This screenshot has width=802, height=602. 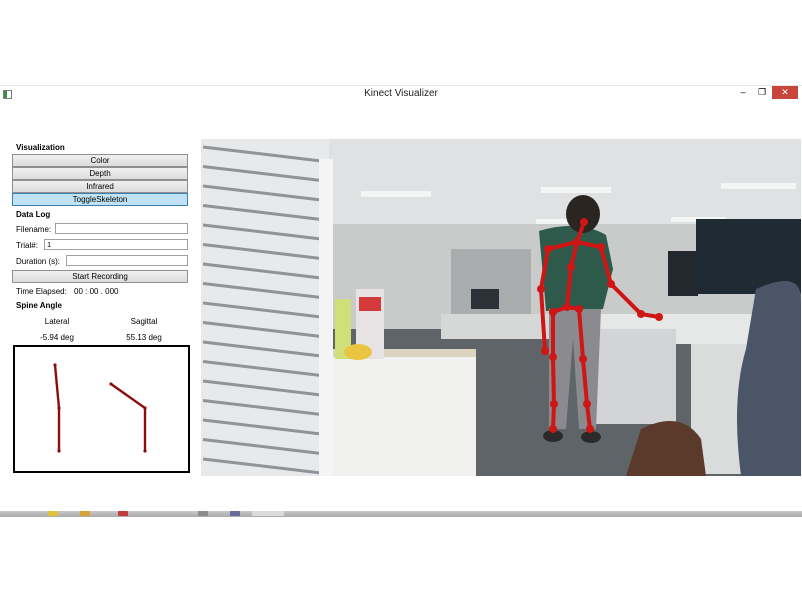 I want to click on elapsed-row: Time Elapsed: 00 : 00 . 000, so click(x=100, y=291).